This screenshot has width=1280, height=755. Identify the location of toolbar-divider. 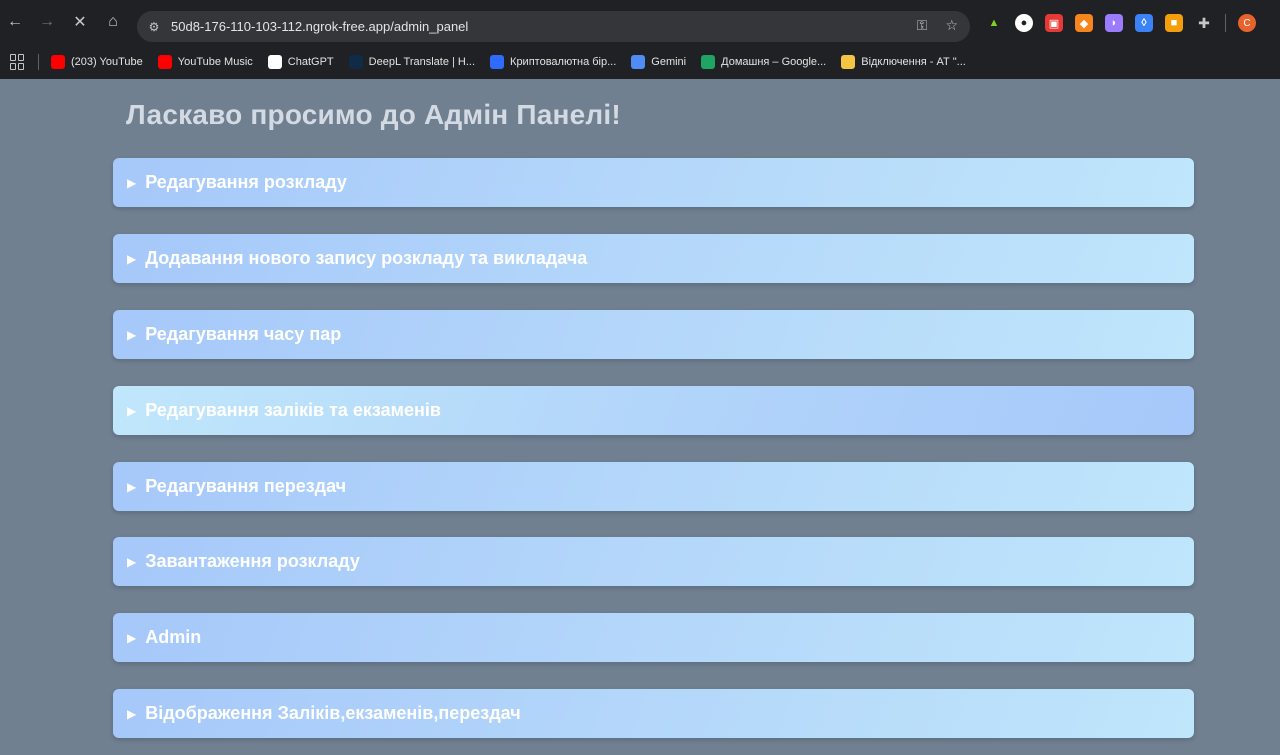
(1225, 23).